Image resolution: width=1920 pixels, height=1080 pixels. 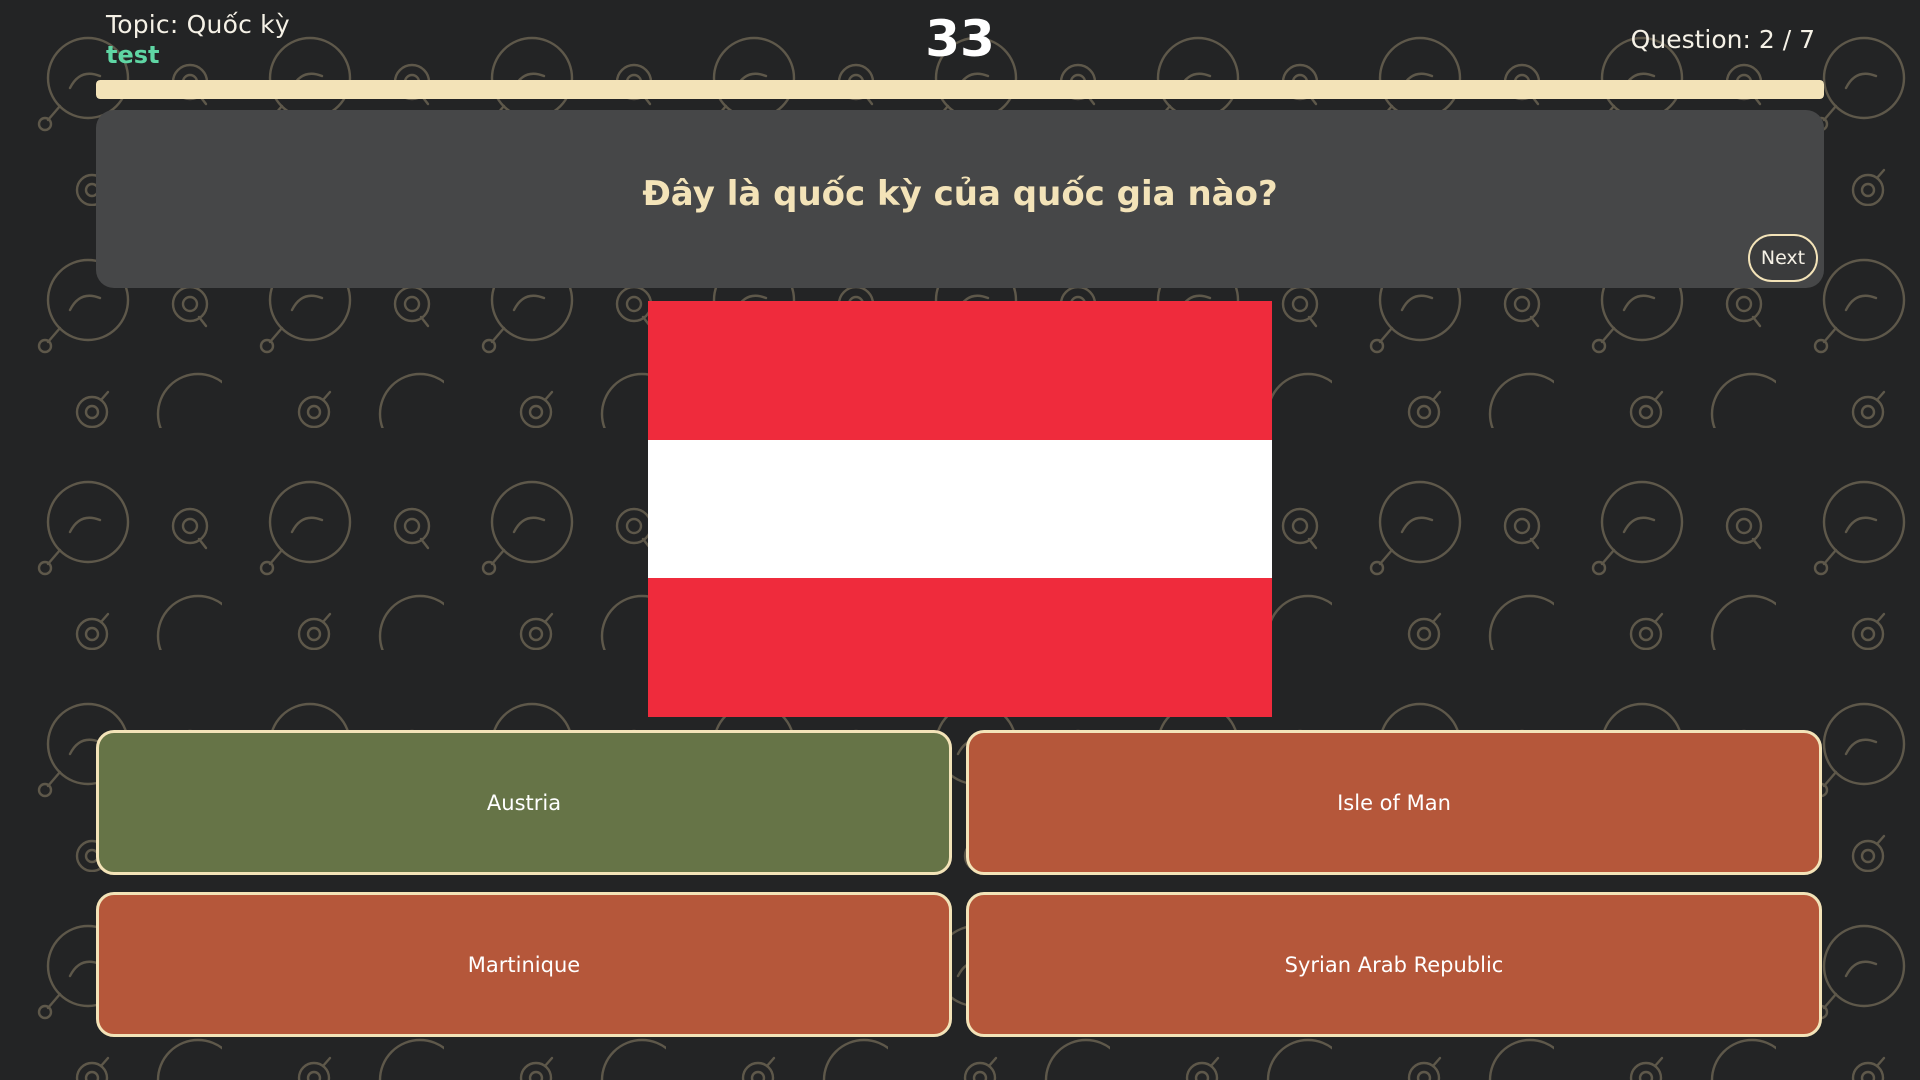 I want to click on answer-option-isle-of-man: Isle of Man, so click(x=1394, y=802).